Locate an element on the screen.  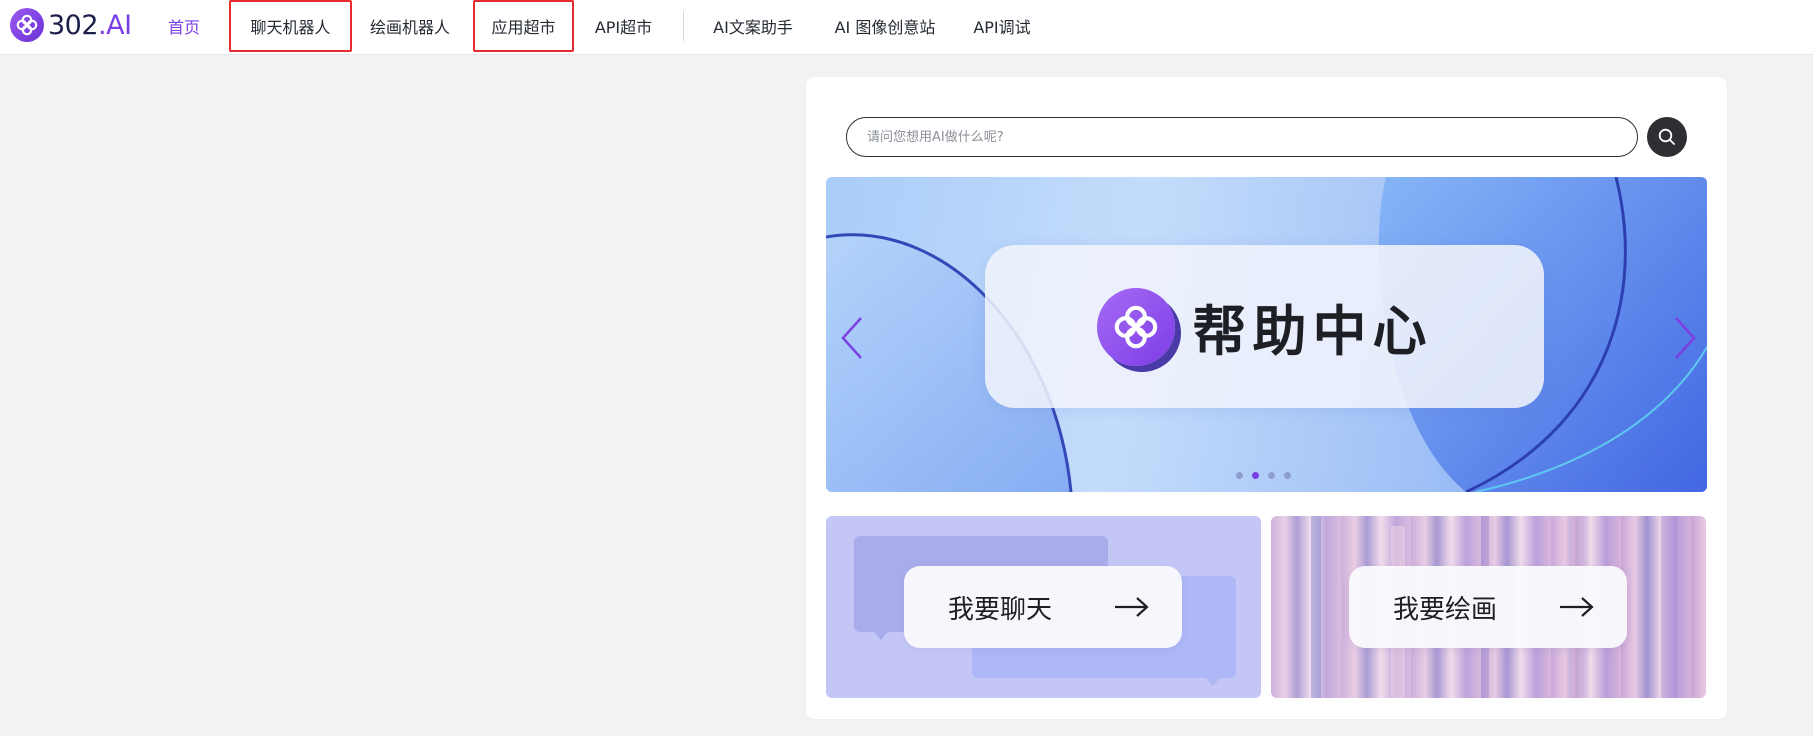
carousel-next-button is located at coordinates (1685, 338).